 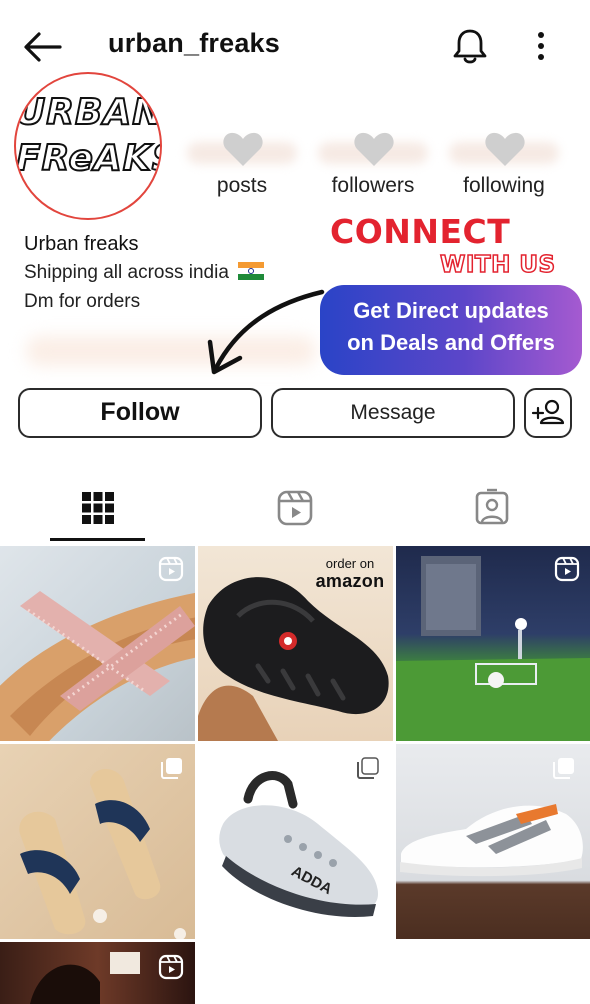 I want to click on promo-pill: Get Direct updates on Deals and Offers, so click(x=451, y=330).